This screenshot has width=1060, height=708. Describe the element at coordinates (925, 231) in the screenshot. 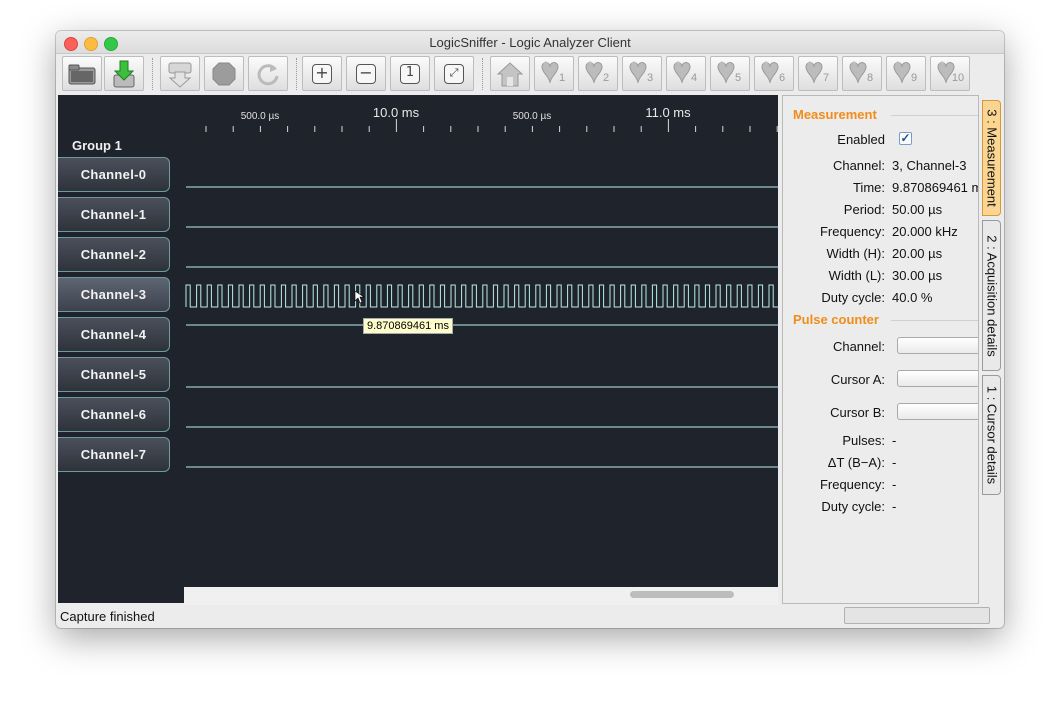

I see `measure-frequency-value: 20.000 kHz` at that location.